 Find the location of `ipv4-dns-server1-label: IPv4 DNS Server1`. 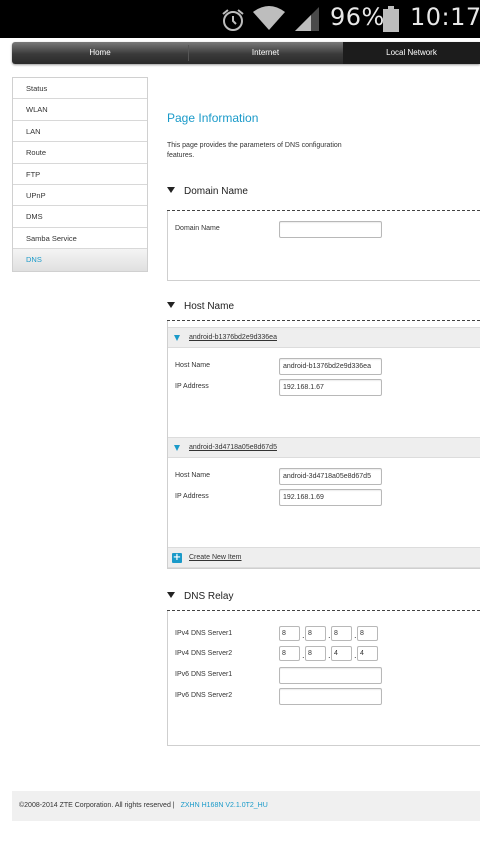

ipv4-dns-server1-label: IPv4 DNS Server1 is located at coordinates (204, 633).